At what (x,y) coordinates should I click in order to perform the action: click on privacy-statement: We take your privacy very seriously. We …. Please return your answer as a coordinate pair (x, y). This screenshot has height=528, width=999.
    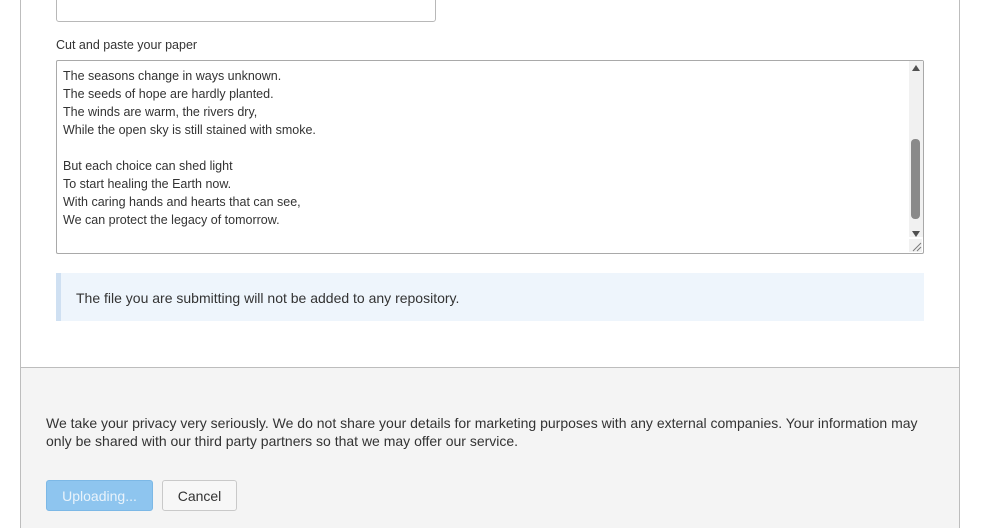
    Looking at the image, I should click on (482, 432).